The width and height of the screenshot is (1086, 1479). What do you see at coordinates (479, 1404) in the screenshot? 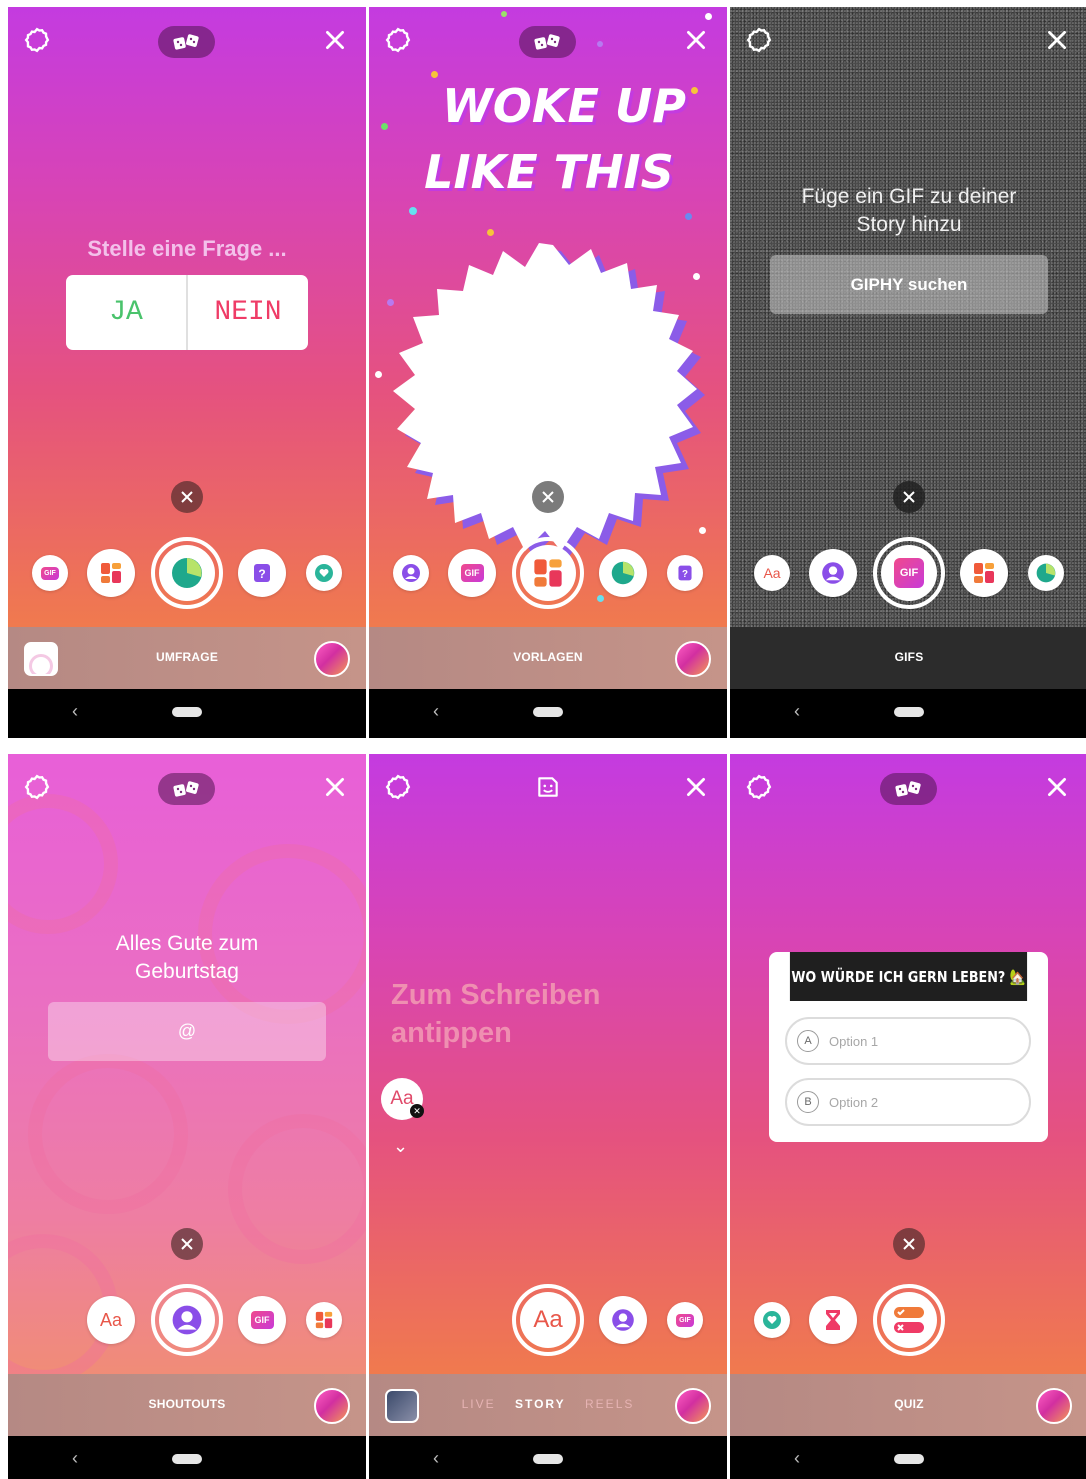
I see `mode-live: LIVE` at bounding box center [479, 1404].